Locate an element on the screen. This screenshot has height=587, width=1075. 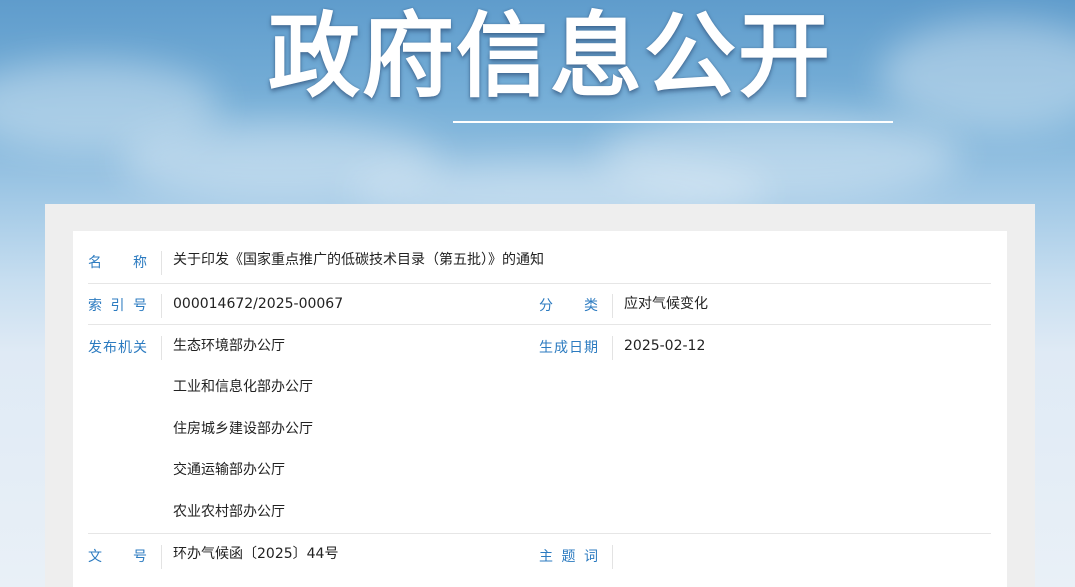
name-value: 关于印发《国家重点推广的低碳技术目录（第五批）》的通知 is located at coordinates (358, 260).